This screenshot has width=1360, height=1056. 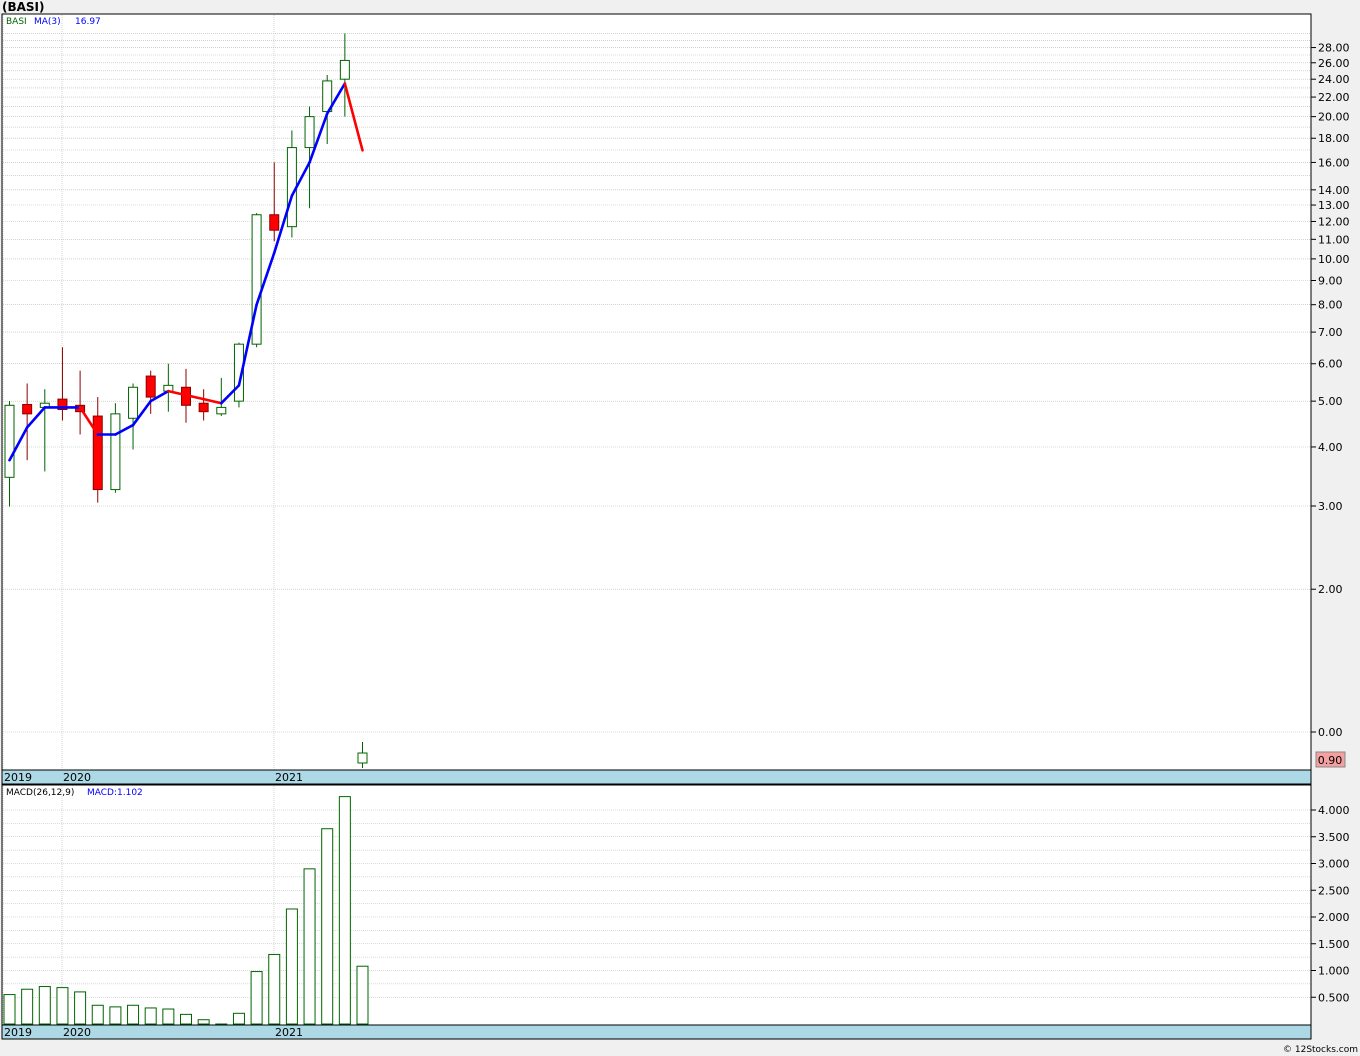 What do you see at coordinates (1334, 837) in the screenshot?
I see `macd-y-tick-label: 3.500` at bounding box center [1334, 837].